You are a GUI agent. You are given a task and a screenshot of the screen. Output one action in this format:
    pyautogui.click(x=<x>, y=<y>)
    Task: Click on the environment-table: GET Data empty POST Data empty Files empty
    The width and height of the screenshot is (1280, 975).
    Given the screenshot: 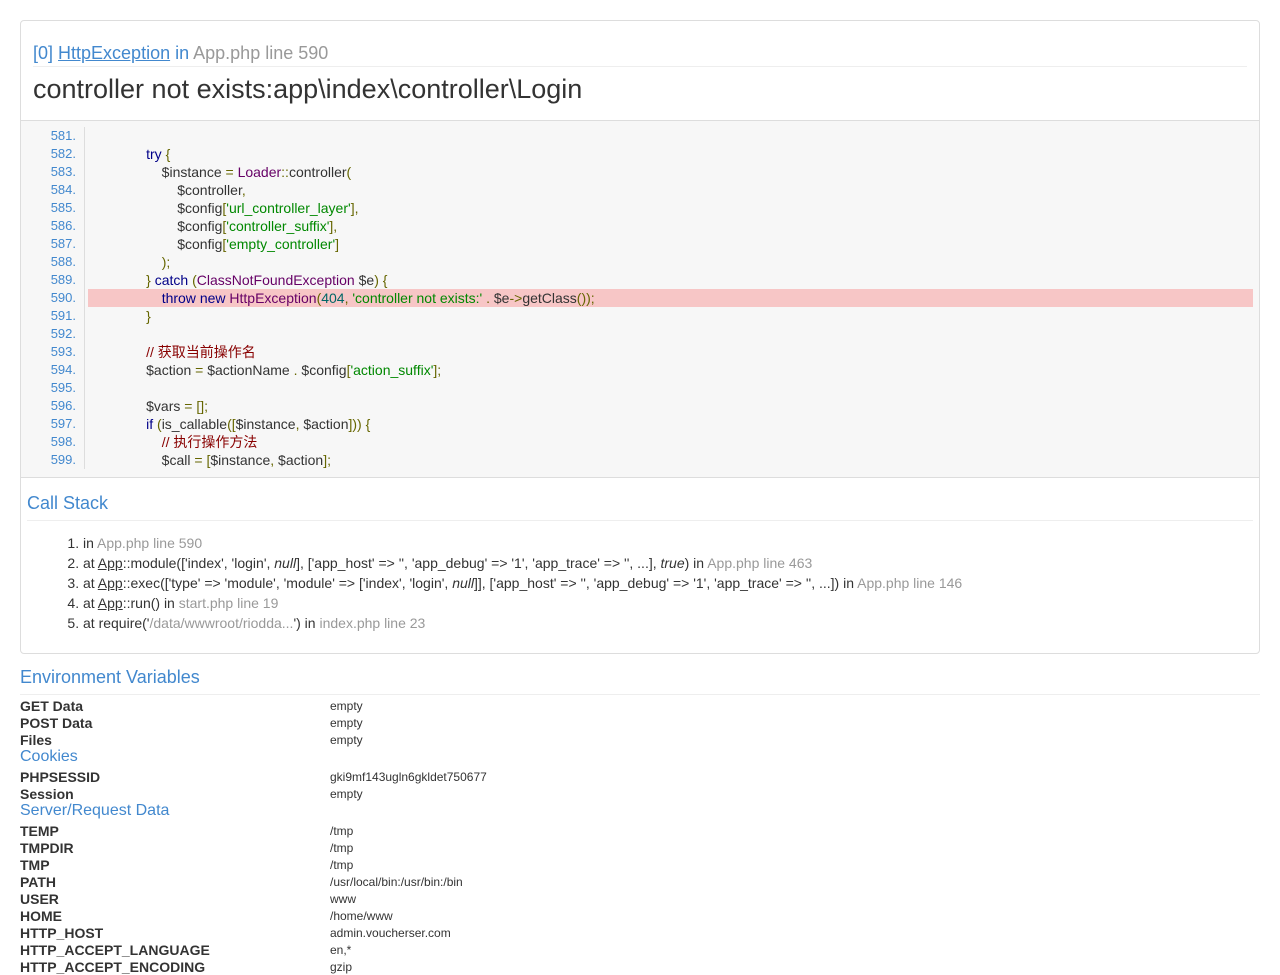 What is the action you would take?
    pyautogui.click(x=191, y=722)
    